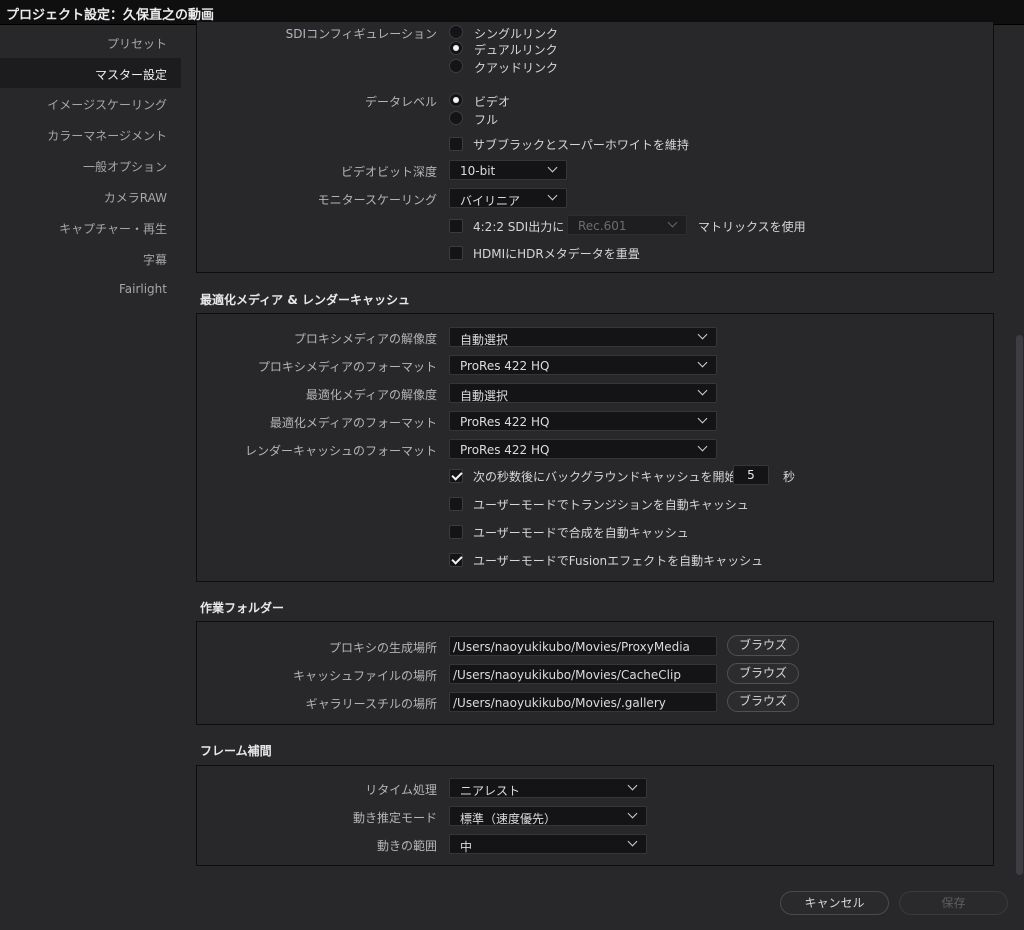 This screenshot has width=1024, height=930. What do you see at coordinates (571, 647) in the screenshot?
I see `proxy-location-value: /Users/naoyukikubo/Movies/ProxyMedia` at bounding box center [571, 647].